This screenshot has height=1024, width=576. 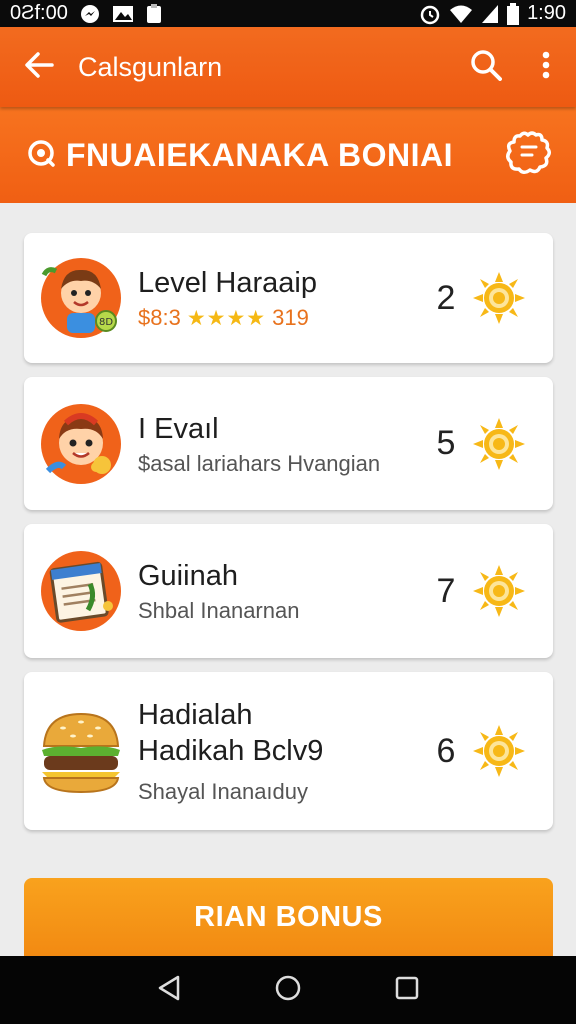 I want to click on arrow-left-icon, so click(x=39, y=67).